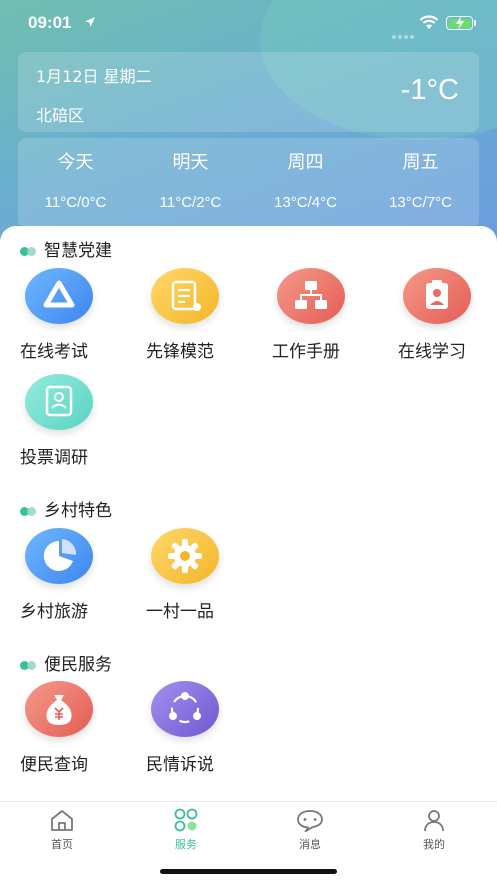 The height and width of the screenshot is (883, 497). I want to click on status-time: 09:01, so click(50, 22).